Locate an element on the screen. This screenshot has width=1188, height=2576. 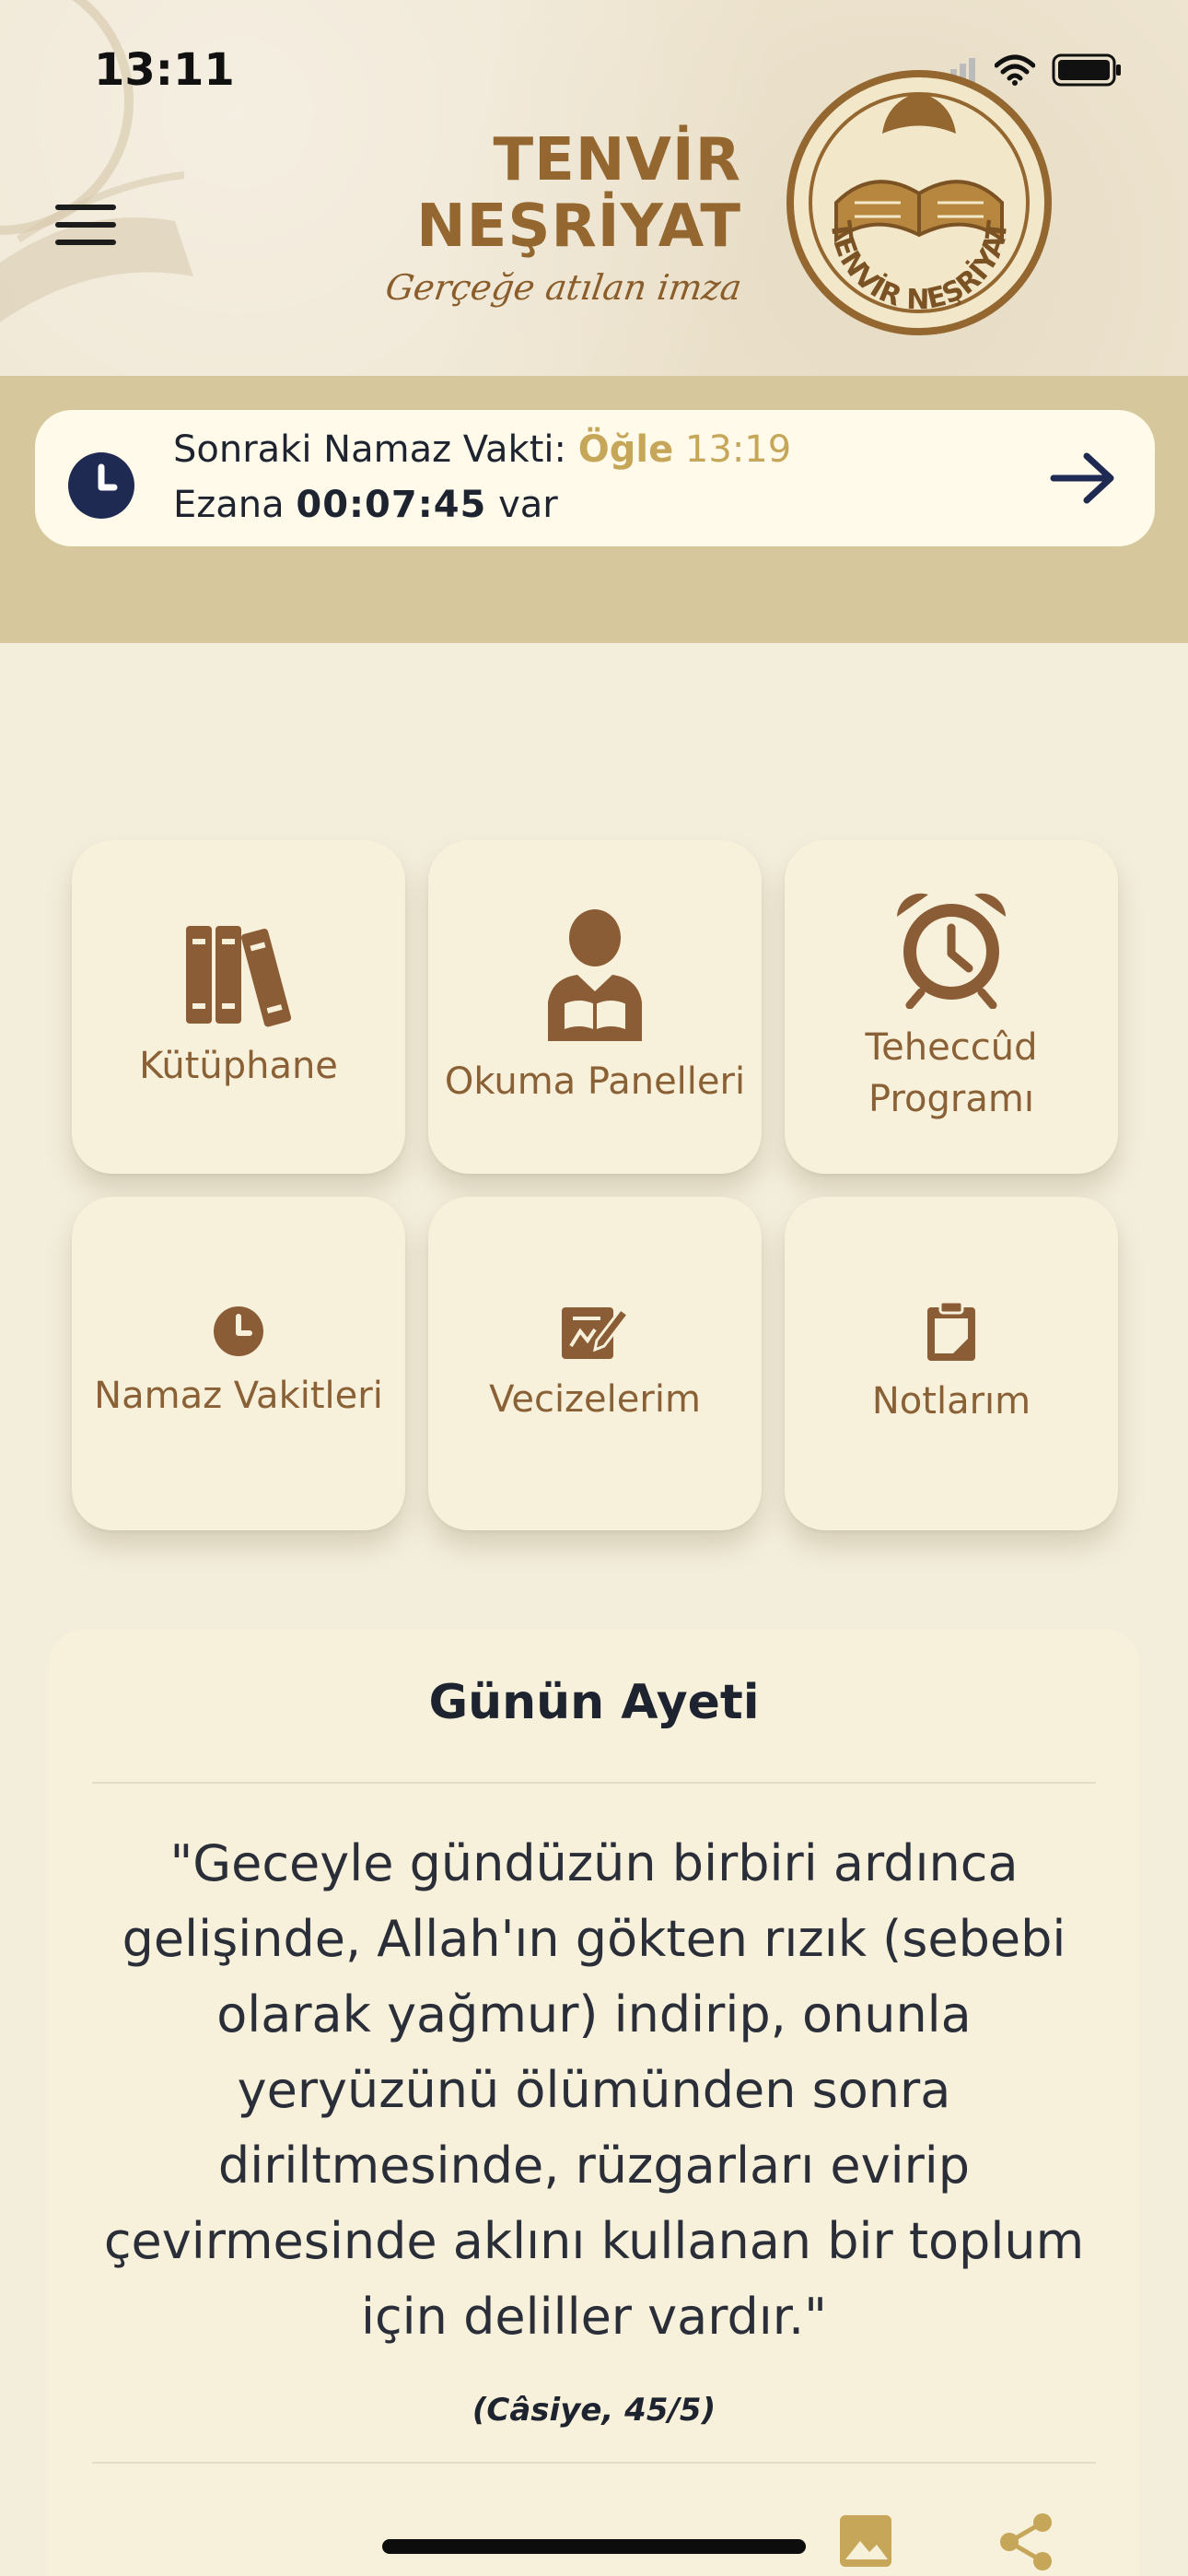
books-icon is located at coordinates (239, 976).